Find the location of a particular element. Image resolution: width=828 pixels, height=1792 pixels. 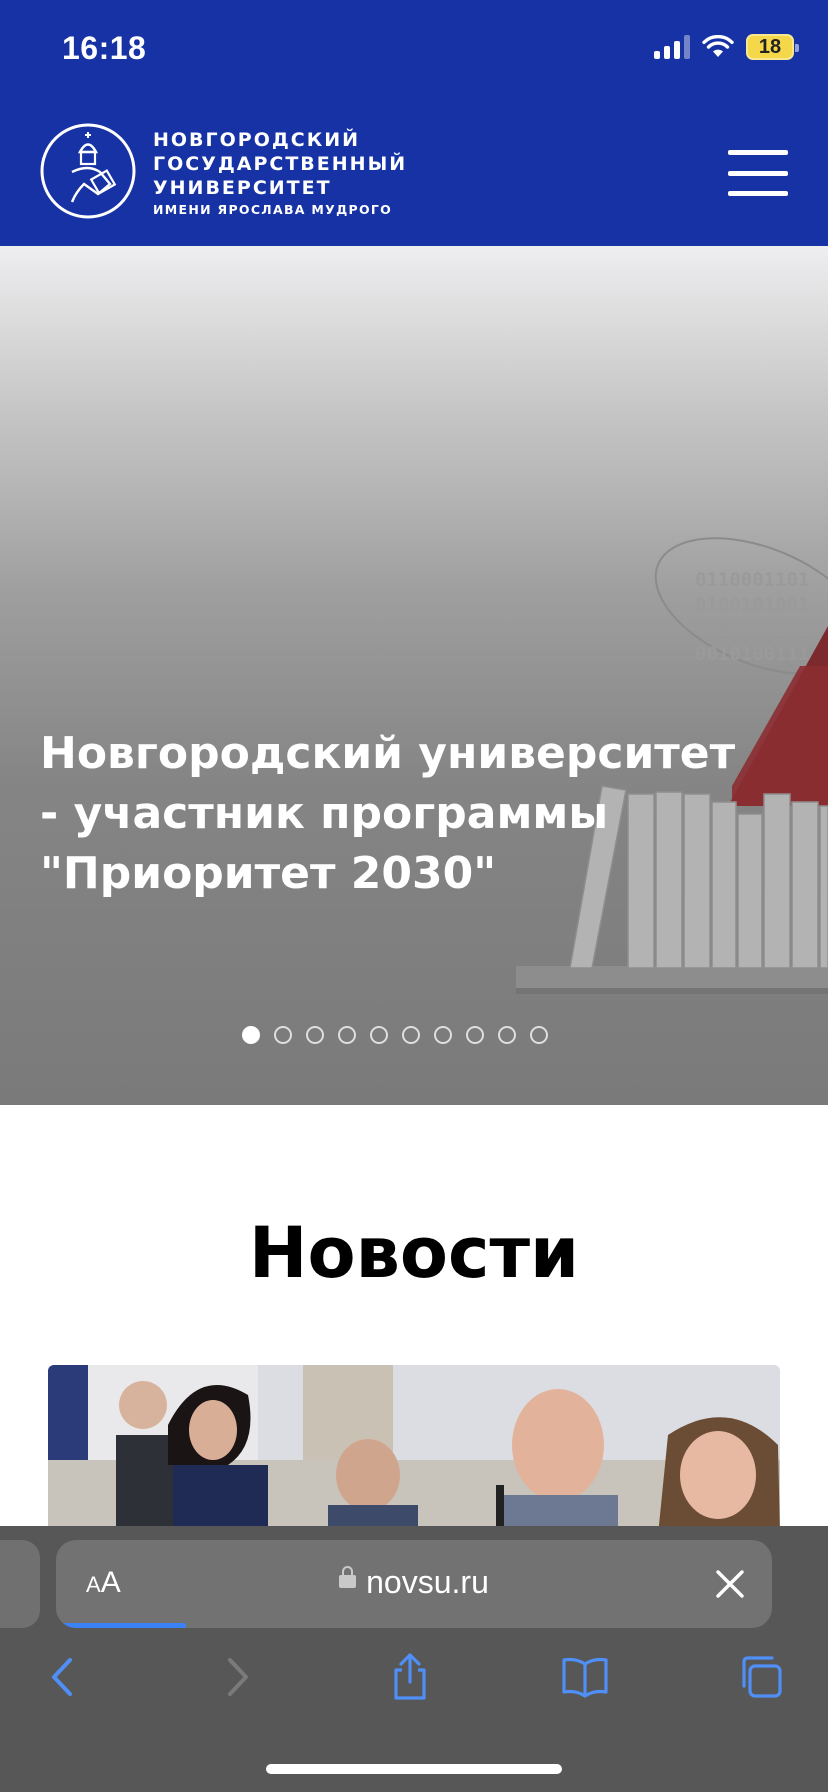

logo-line-3: УНИВЕРСИТЕТ is located at coordinates (242, 188).